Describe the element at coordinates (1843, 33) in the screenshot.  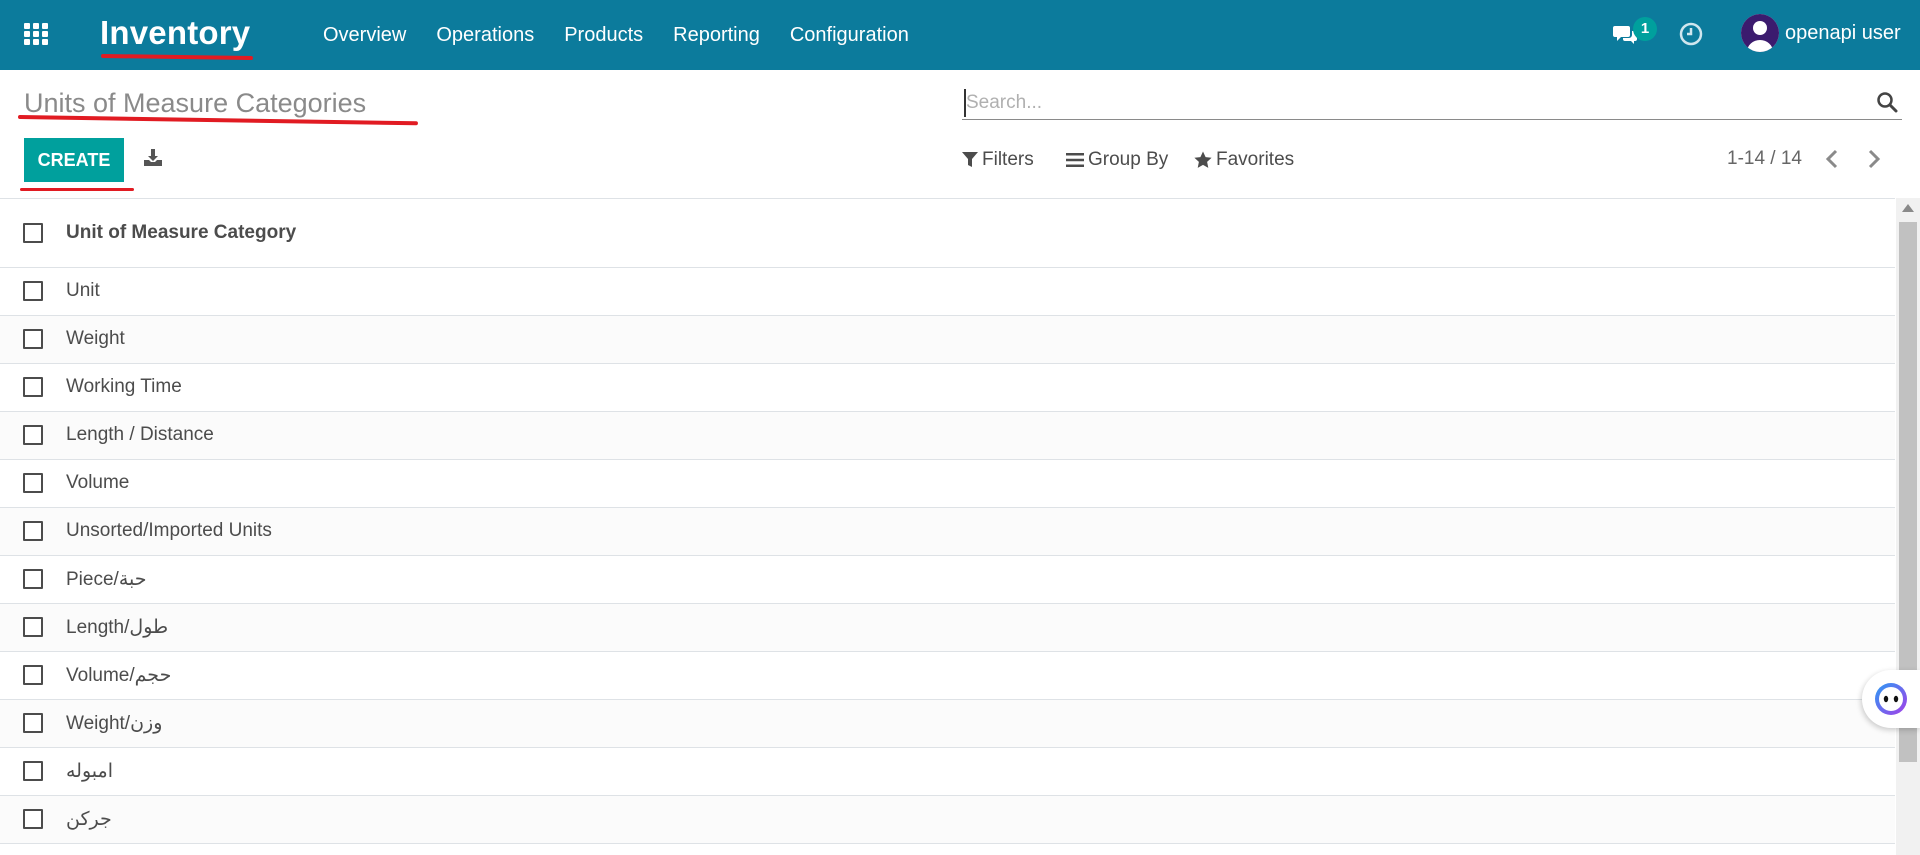
I see `user-name: openapi user` at that location.